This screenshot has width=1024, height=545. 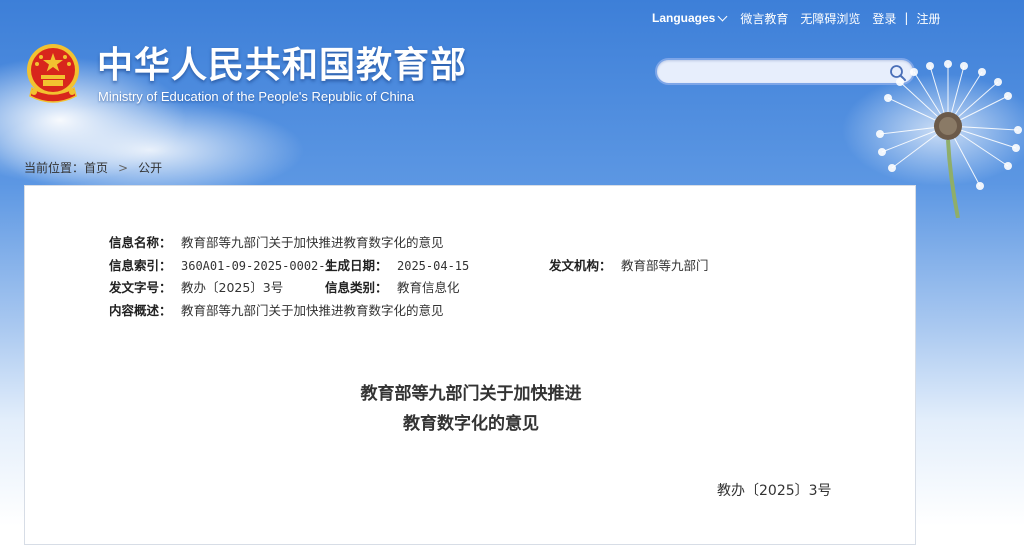 I want to click on document-title: 教育部等九部门关于加快推进 教育数字化的意见, so click(x=471, y=409).